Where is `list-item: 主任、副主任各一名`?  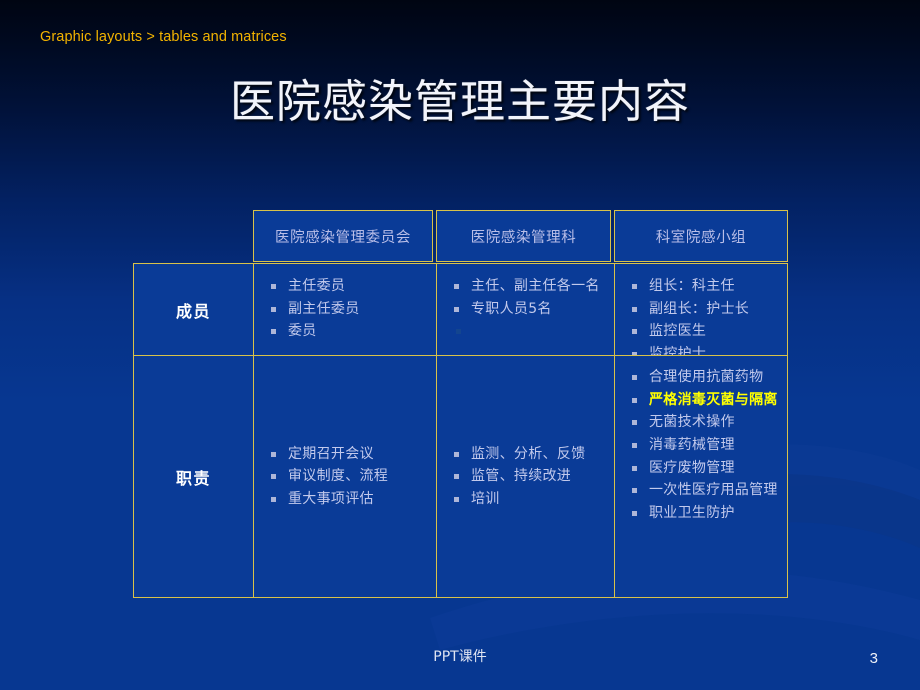 list-item: 主任、副主任各一名 is located at coordinates (530, 286).